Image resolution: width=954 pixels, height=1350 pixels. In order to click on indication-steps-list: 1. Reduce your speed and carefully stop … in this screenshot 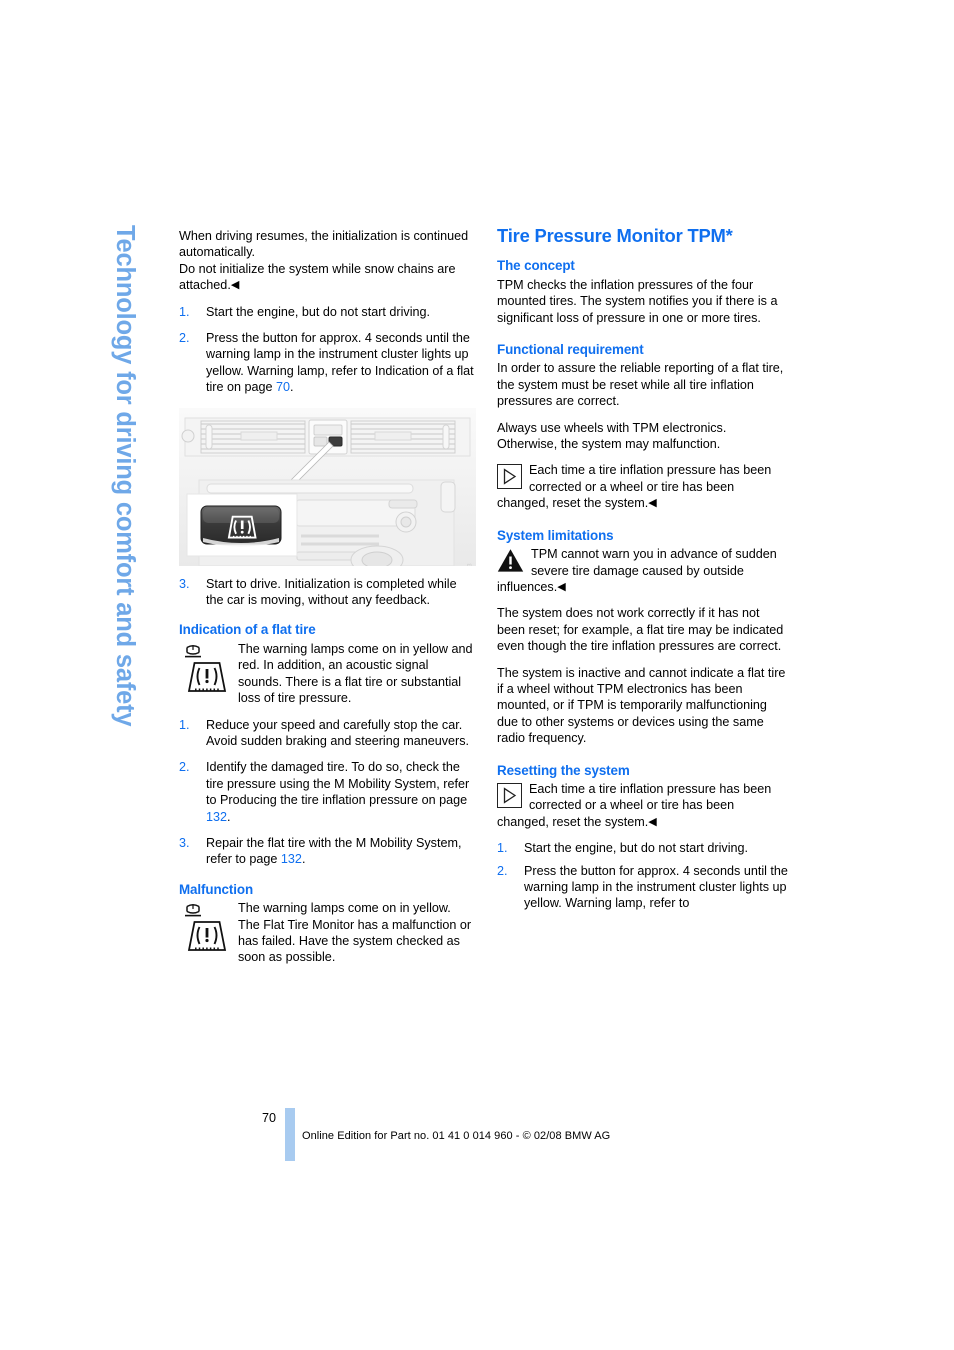, I will do `click(327, 792)`.